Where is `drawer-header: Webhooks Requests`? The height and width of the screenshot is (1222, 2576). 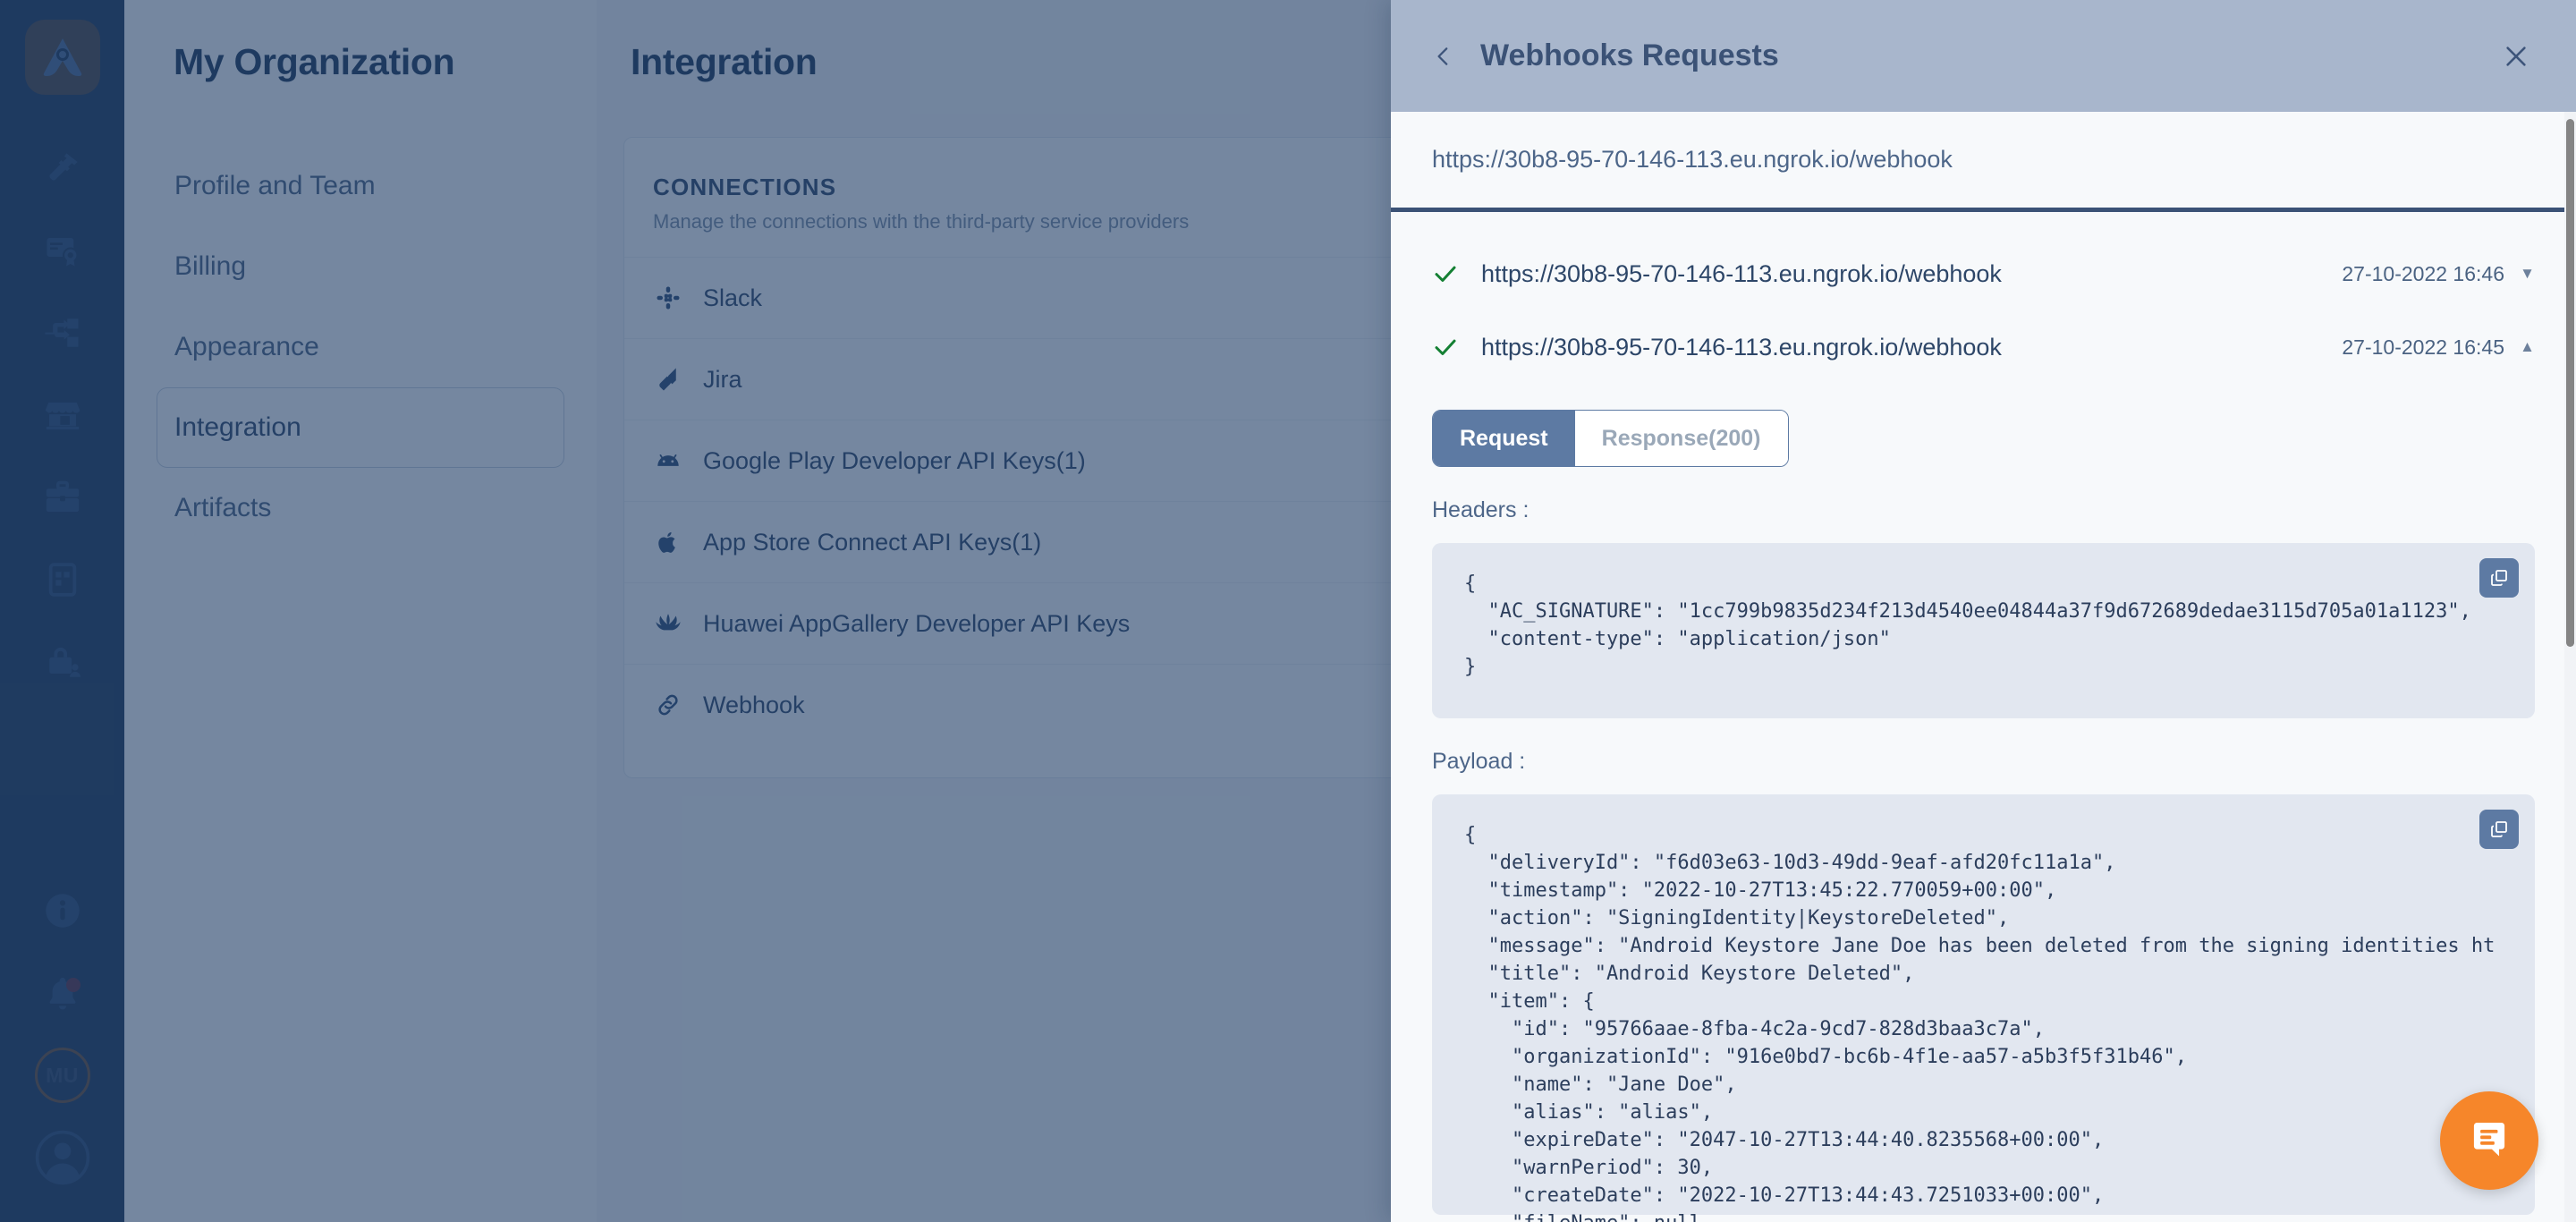 drawer-header: Webhooks Requests is located at coordinates (1983, 56).